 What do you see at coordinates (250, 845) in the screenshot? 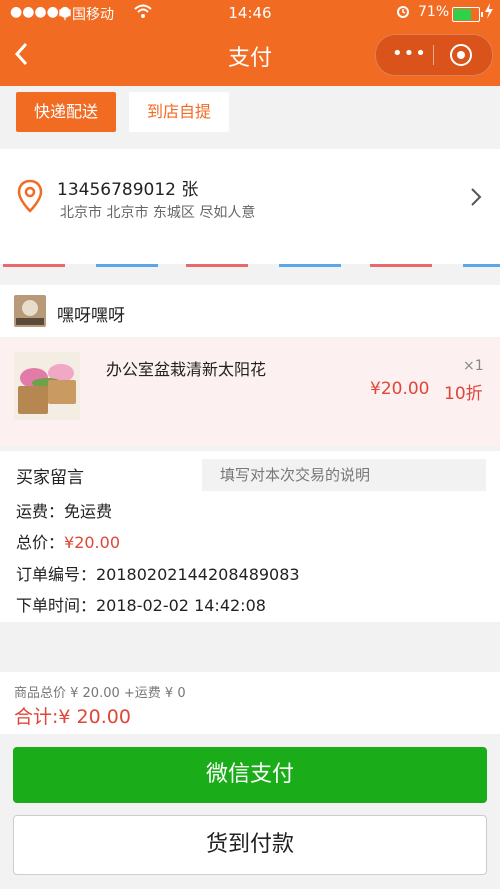
I see `cash-on-delivery-button: 货到付款` at bounding box center [250, 845].